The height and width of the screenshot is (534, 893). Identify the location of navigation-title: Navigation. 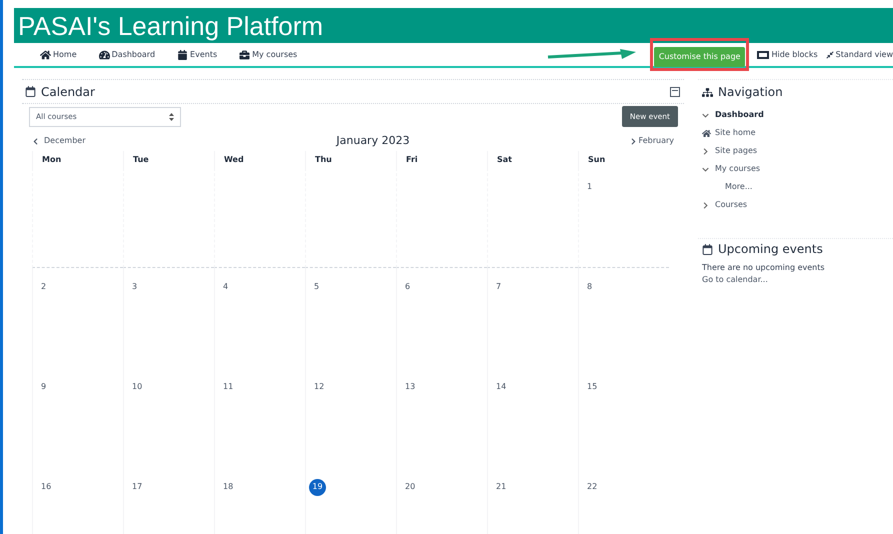
(750, 92).